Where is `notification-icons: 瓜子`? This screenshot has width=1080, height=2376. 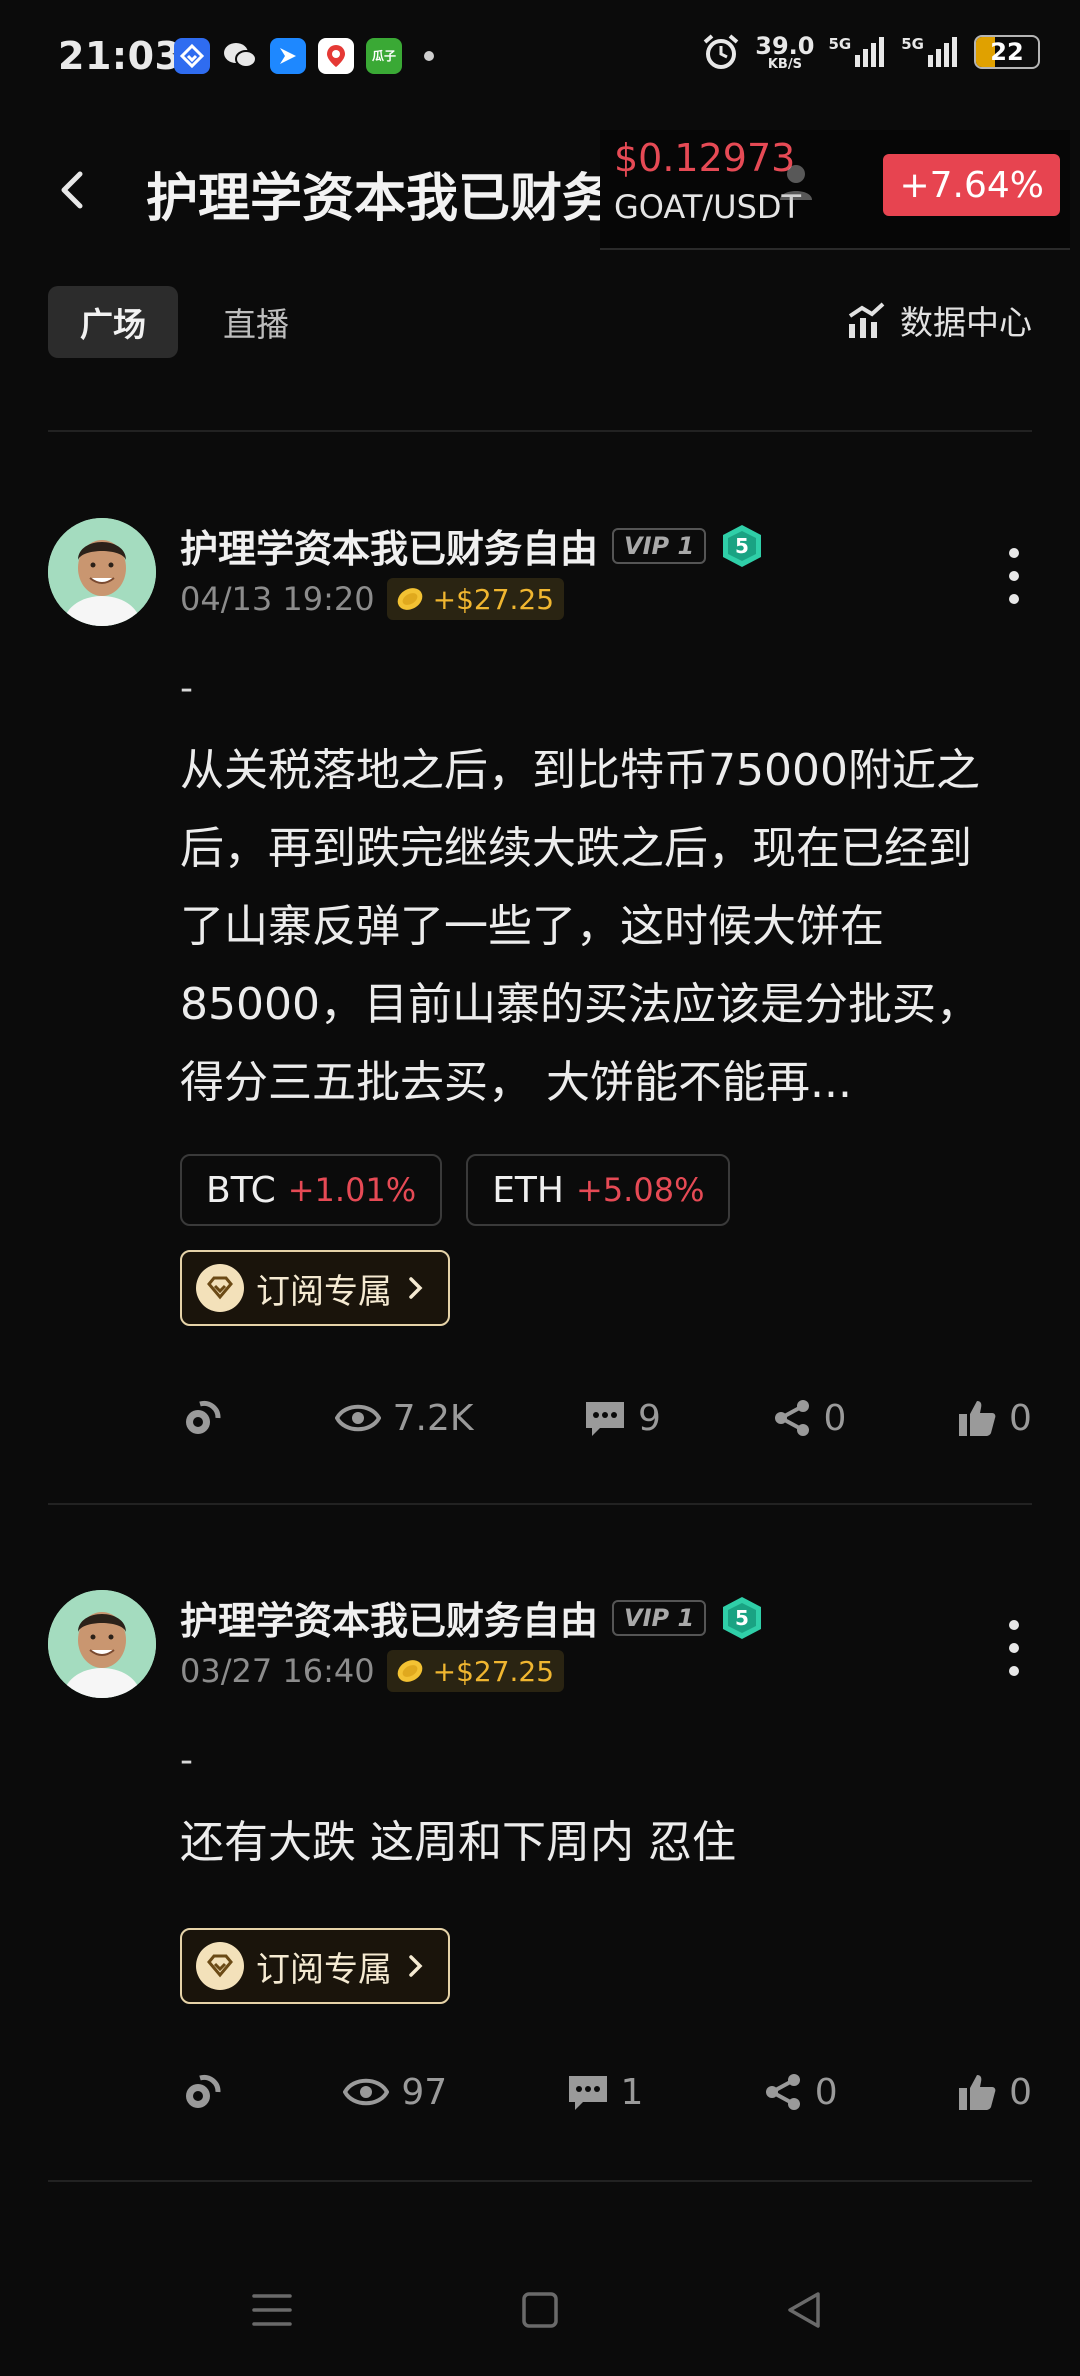 notification-icons: 瓜子 is located at coordinates (304, 56).